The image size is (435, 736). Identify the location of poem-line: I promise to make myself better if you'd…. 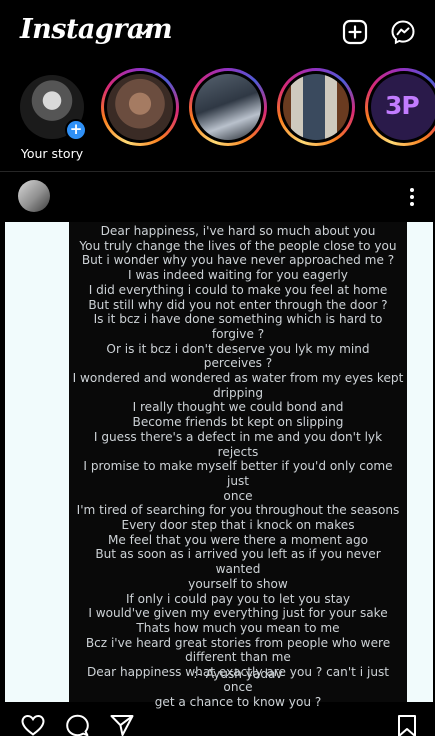
(238, 473).